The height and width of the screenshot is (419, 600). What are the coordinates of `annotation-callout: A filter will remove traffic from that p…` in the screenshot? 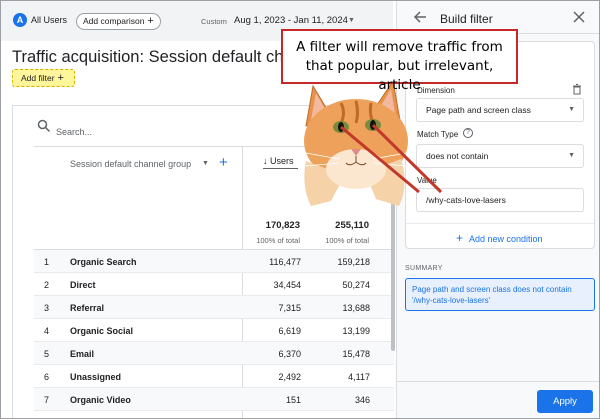 It's located at (399, 61).